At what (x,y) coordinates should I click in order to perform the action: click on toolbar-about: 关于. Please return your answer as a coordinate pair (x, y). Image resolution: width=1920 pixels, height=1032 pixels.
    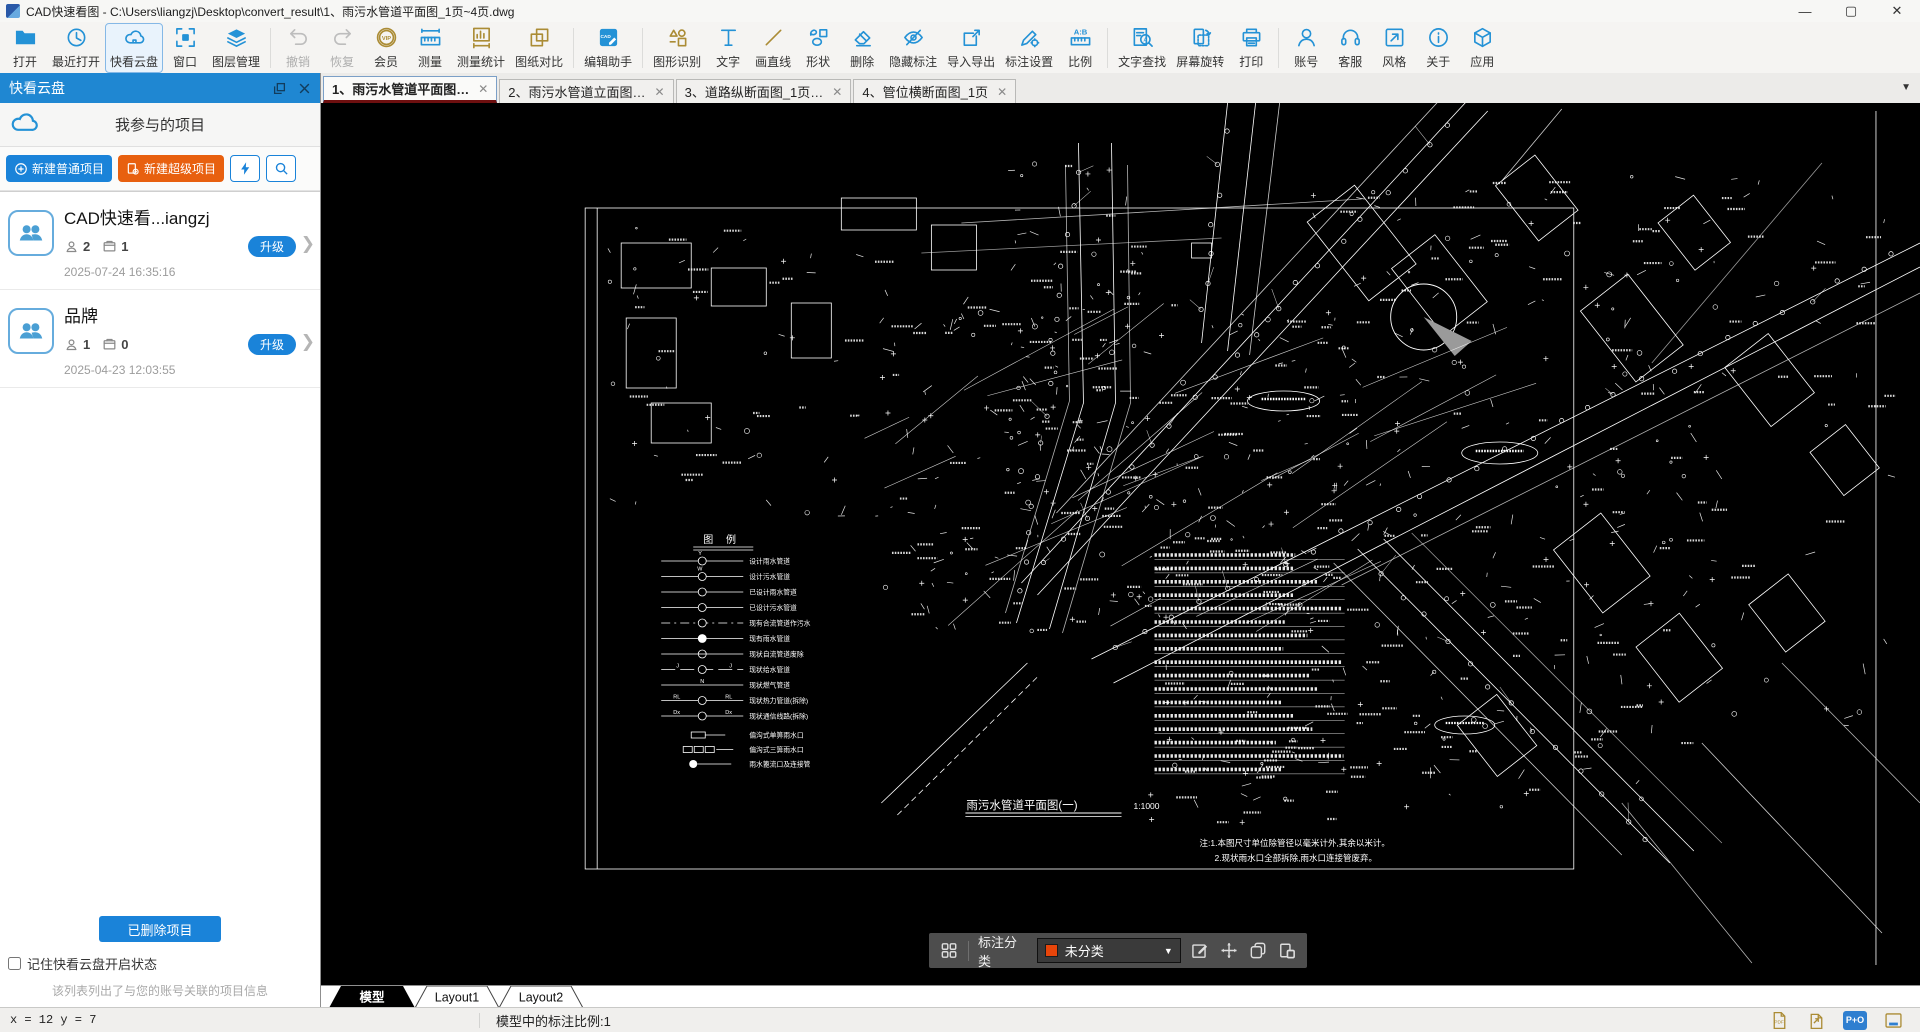
    Looking at the image, I should click on (1438, 48).